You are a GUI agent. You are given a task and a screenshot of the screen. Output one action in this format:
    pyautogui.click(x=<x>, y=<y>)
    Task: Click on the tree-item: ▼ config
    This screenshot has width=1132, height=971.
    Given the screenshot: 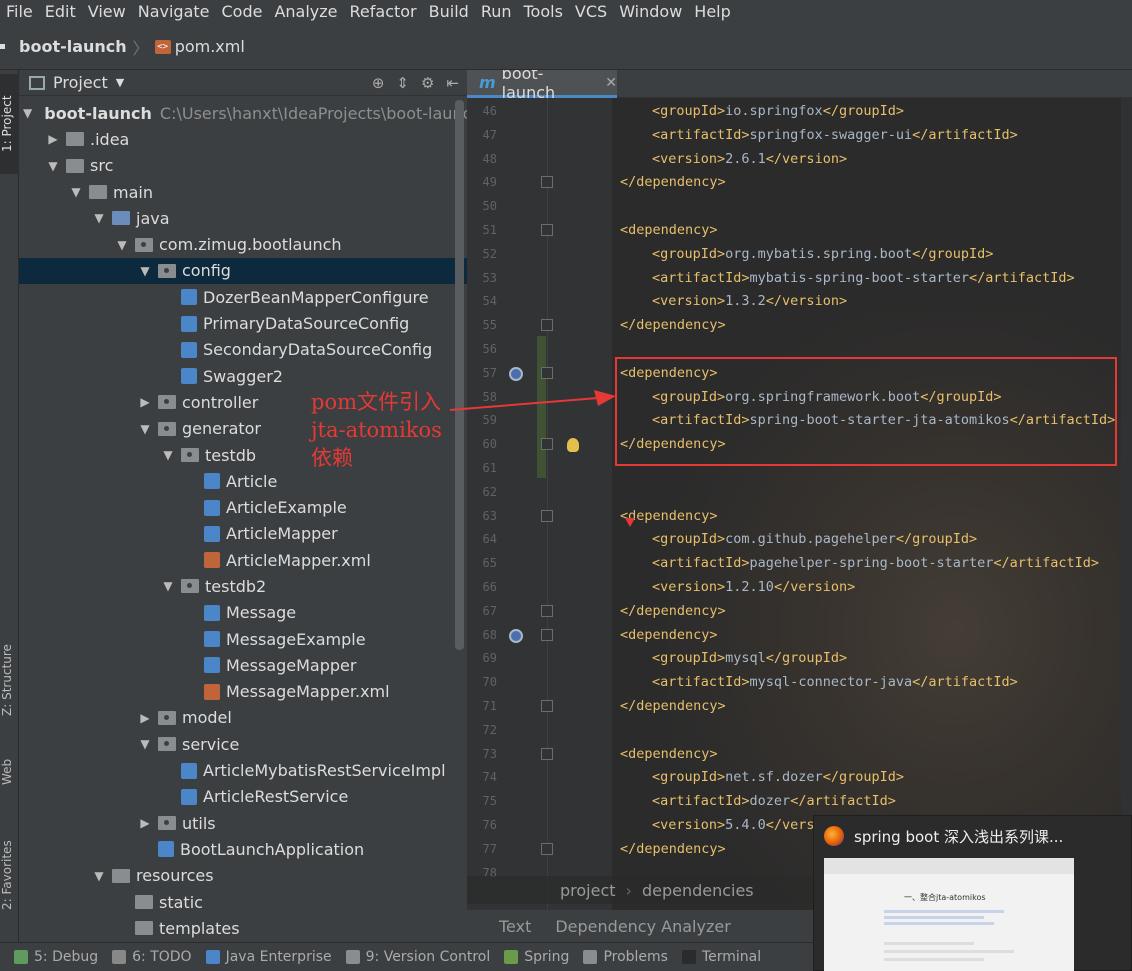 What is the action you would take?
    pyautogui.click(x=243, y=271)
    